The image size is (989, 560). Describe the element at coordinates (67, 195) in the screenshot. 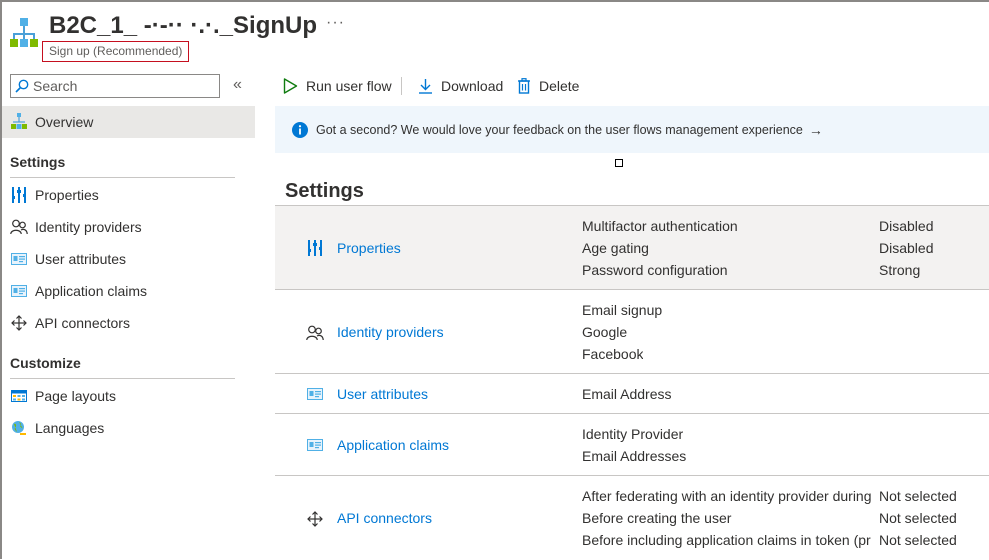

I see `sidebar-item-label: Properties` at that location.